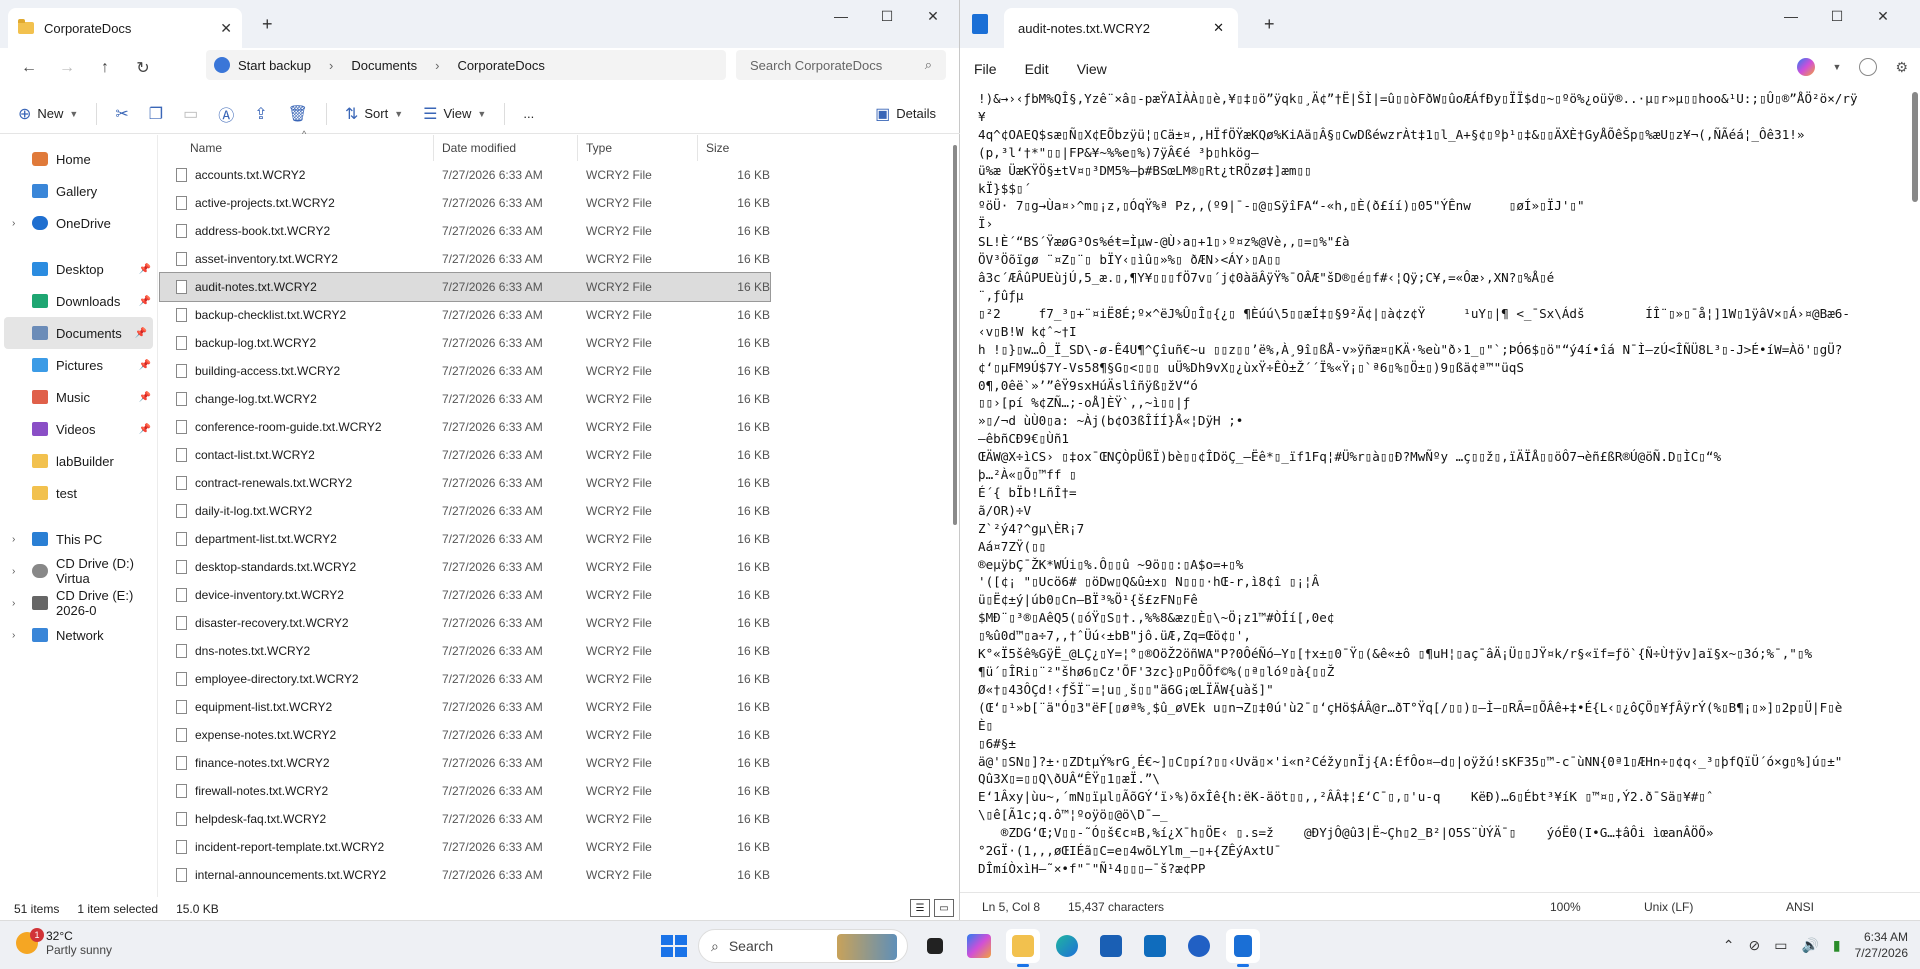 This screenshot has height=969, width=1920. I want to click on chevron-down-icon: ▼, so click(1837, 67).